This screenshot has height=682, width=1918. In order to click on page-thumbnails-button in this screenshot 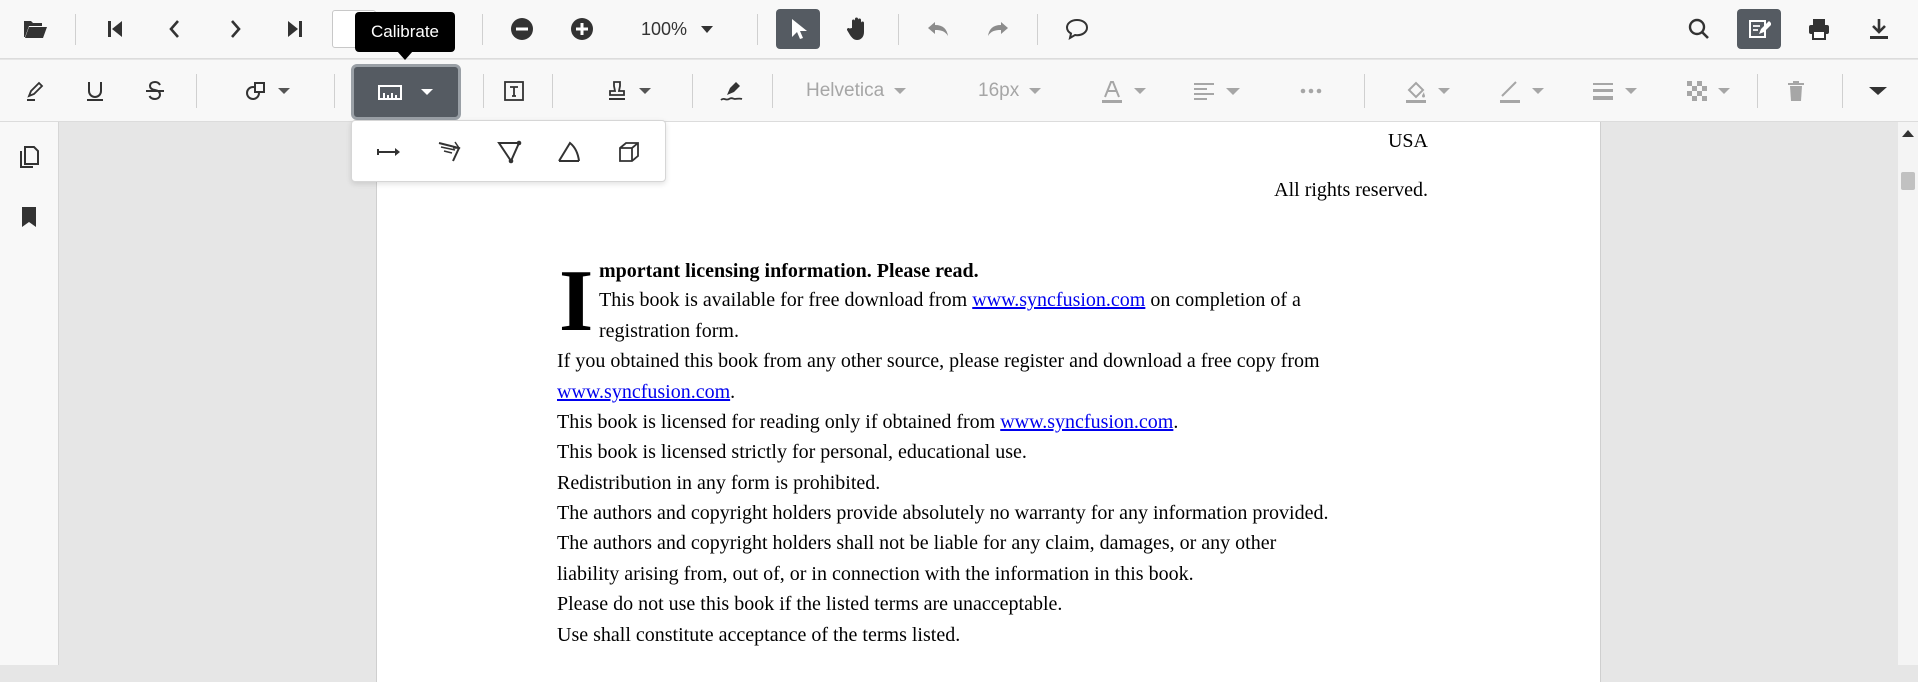, I will do `click(29, 157)`.